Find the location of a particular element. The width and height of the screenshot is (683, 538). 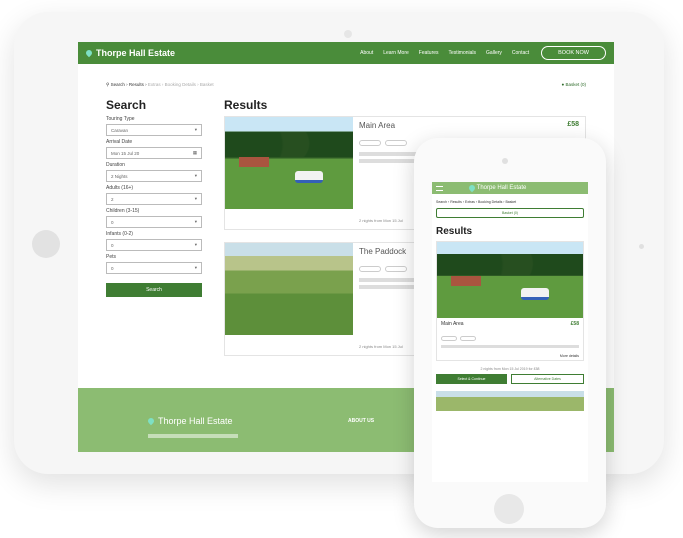

mobile-main-area-photo is located at coordinates (510, 280).